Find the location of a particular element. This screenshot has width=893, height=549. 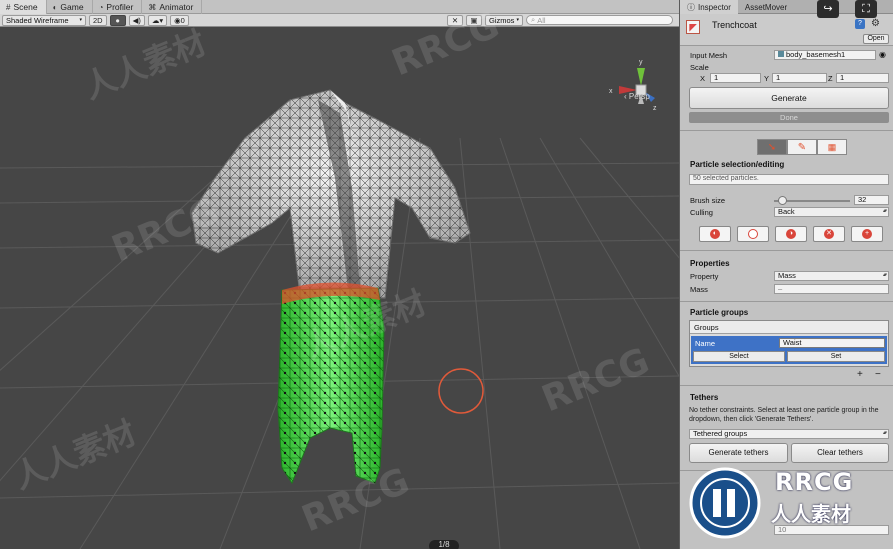

done-progress-bar: Done is located at coordinates (789, 117).